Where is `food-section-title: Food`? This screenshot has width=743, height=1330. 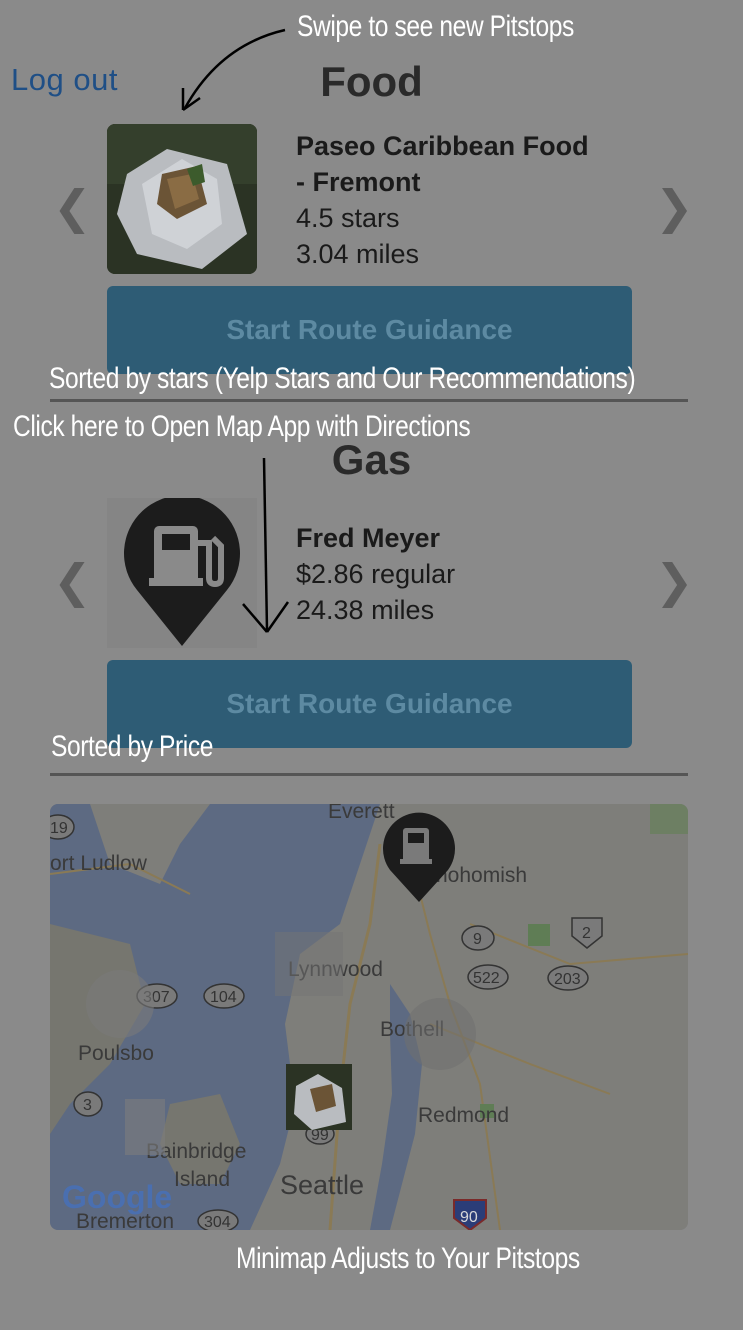 food-section-title: Food is located at coordinates (371, 81).